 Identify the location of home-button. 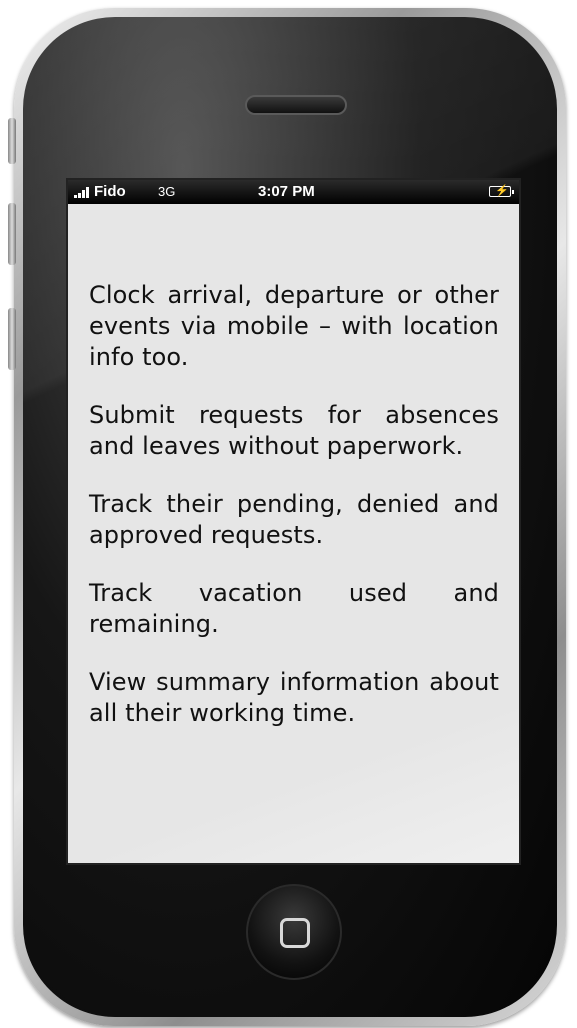
(294, 932).